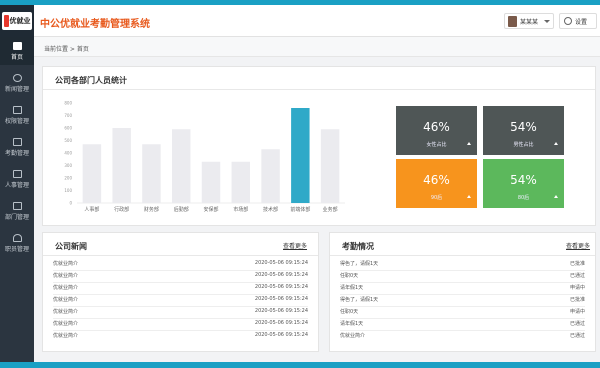 This screenshot has width=600, height=368. What do you see at coordinates (577, 336) in the screenshot?
I see `attendance-status: 已通过` at bounding box center [577, 336].